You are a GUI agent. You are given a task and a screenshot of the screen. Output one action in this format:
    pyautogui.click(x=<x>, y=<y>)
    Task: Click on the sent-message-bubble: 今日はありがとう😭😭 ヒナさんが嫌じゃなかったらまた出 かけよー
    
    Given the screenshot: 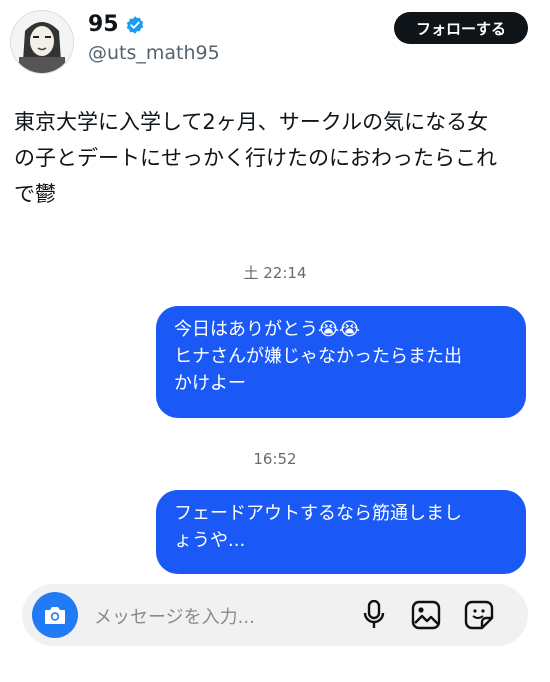 What is the action you would take?
    pyautogui.click(x=341, y=362)
    